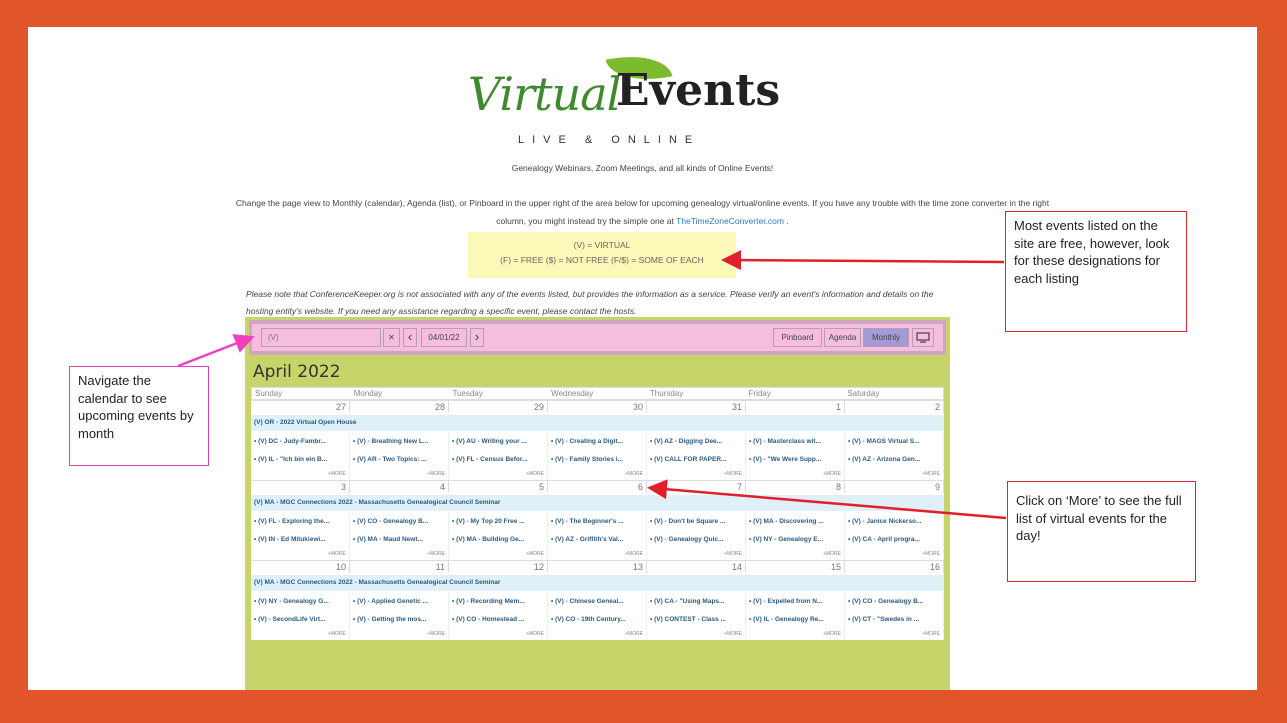  Describe the element at coordinates (216, 351) in the screenshot. I see `arrow-to-toolbar` at that location.